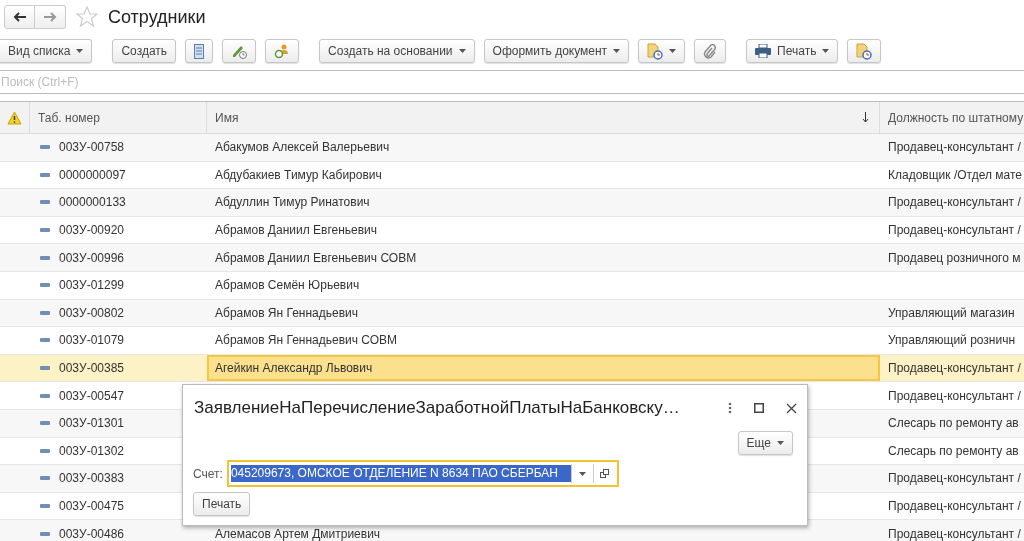 This screenshot has width=1024, height=541. I want to click on dropdown-button: Вид списка, so click(46, 51).